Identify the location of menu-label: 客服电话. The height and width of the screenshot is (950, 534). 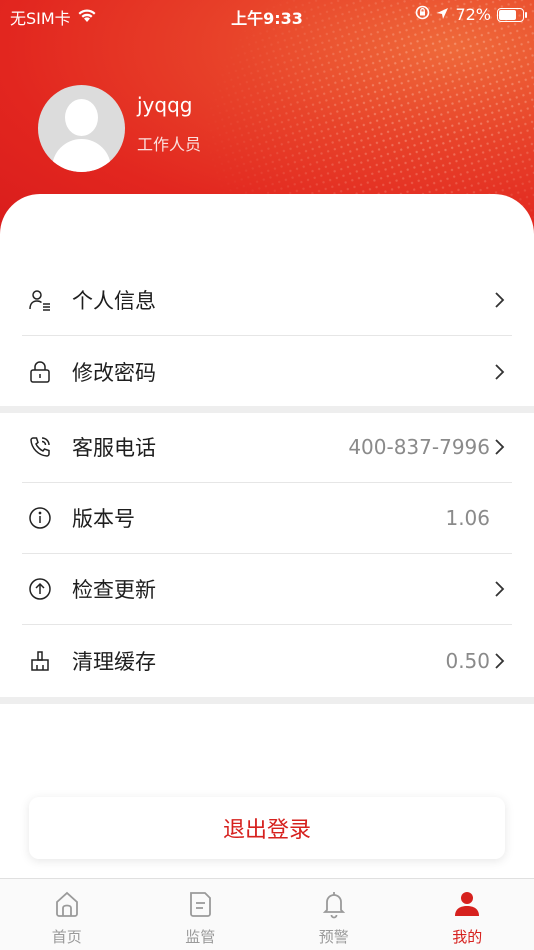
(114, 448).